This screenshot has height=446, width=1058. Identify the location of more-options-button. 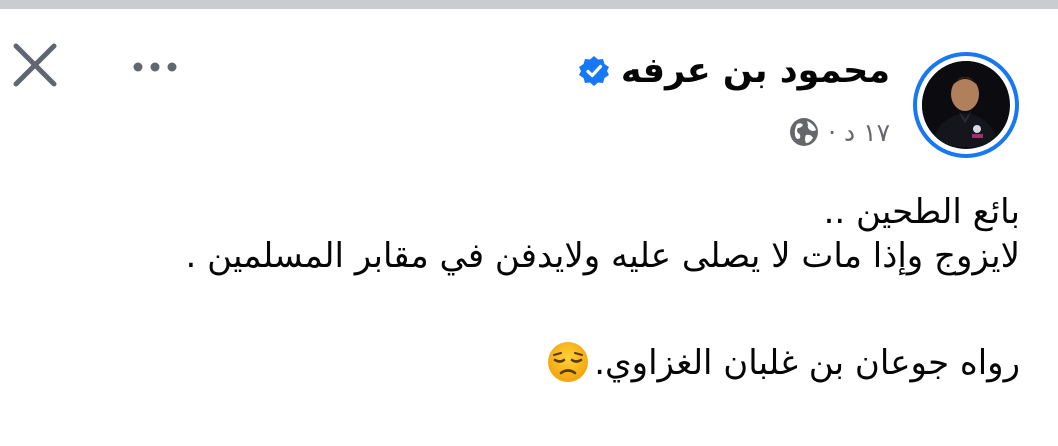
(158, 67).